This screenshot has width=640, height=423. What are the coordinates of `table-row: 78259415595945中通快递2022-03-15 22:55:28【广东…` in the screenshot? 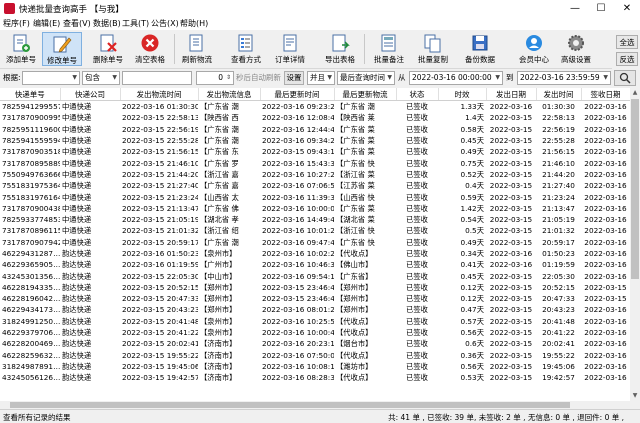 It's located at (315, 140).